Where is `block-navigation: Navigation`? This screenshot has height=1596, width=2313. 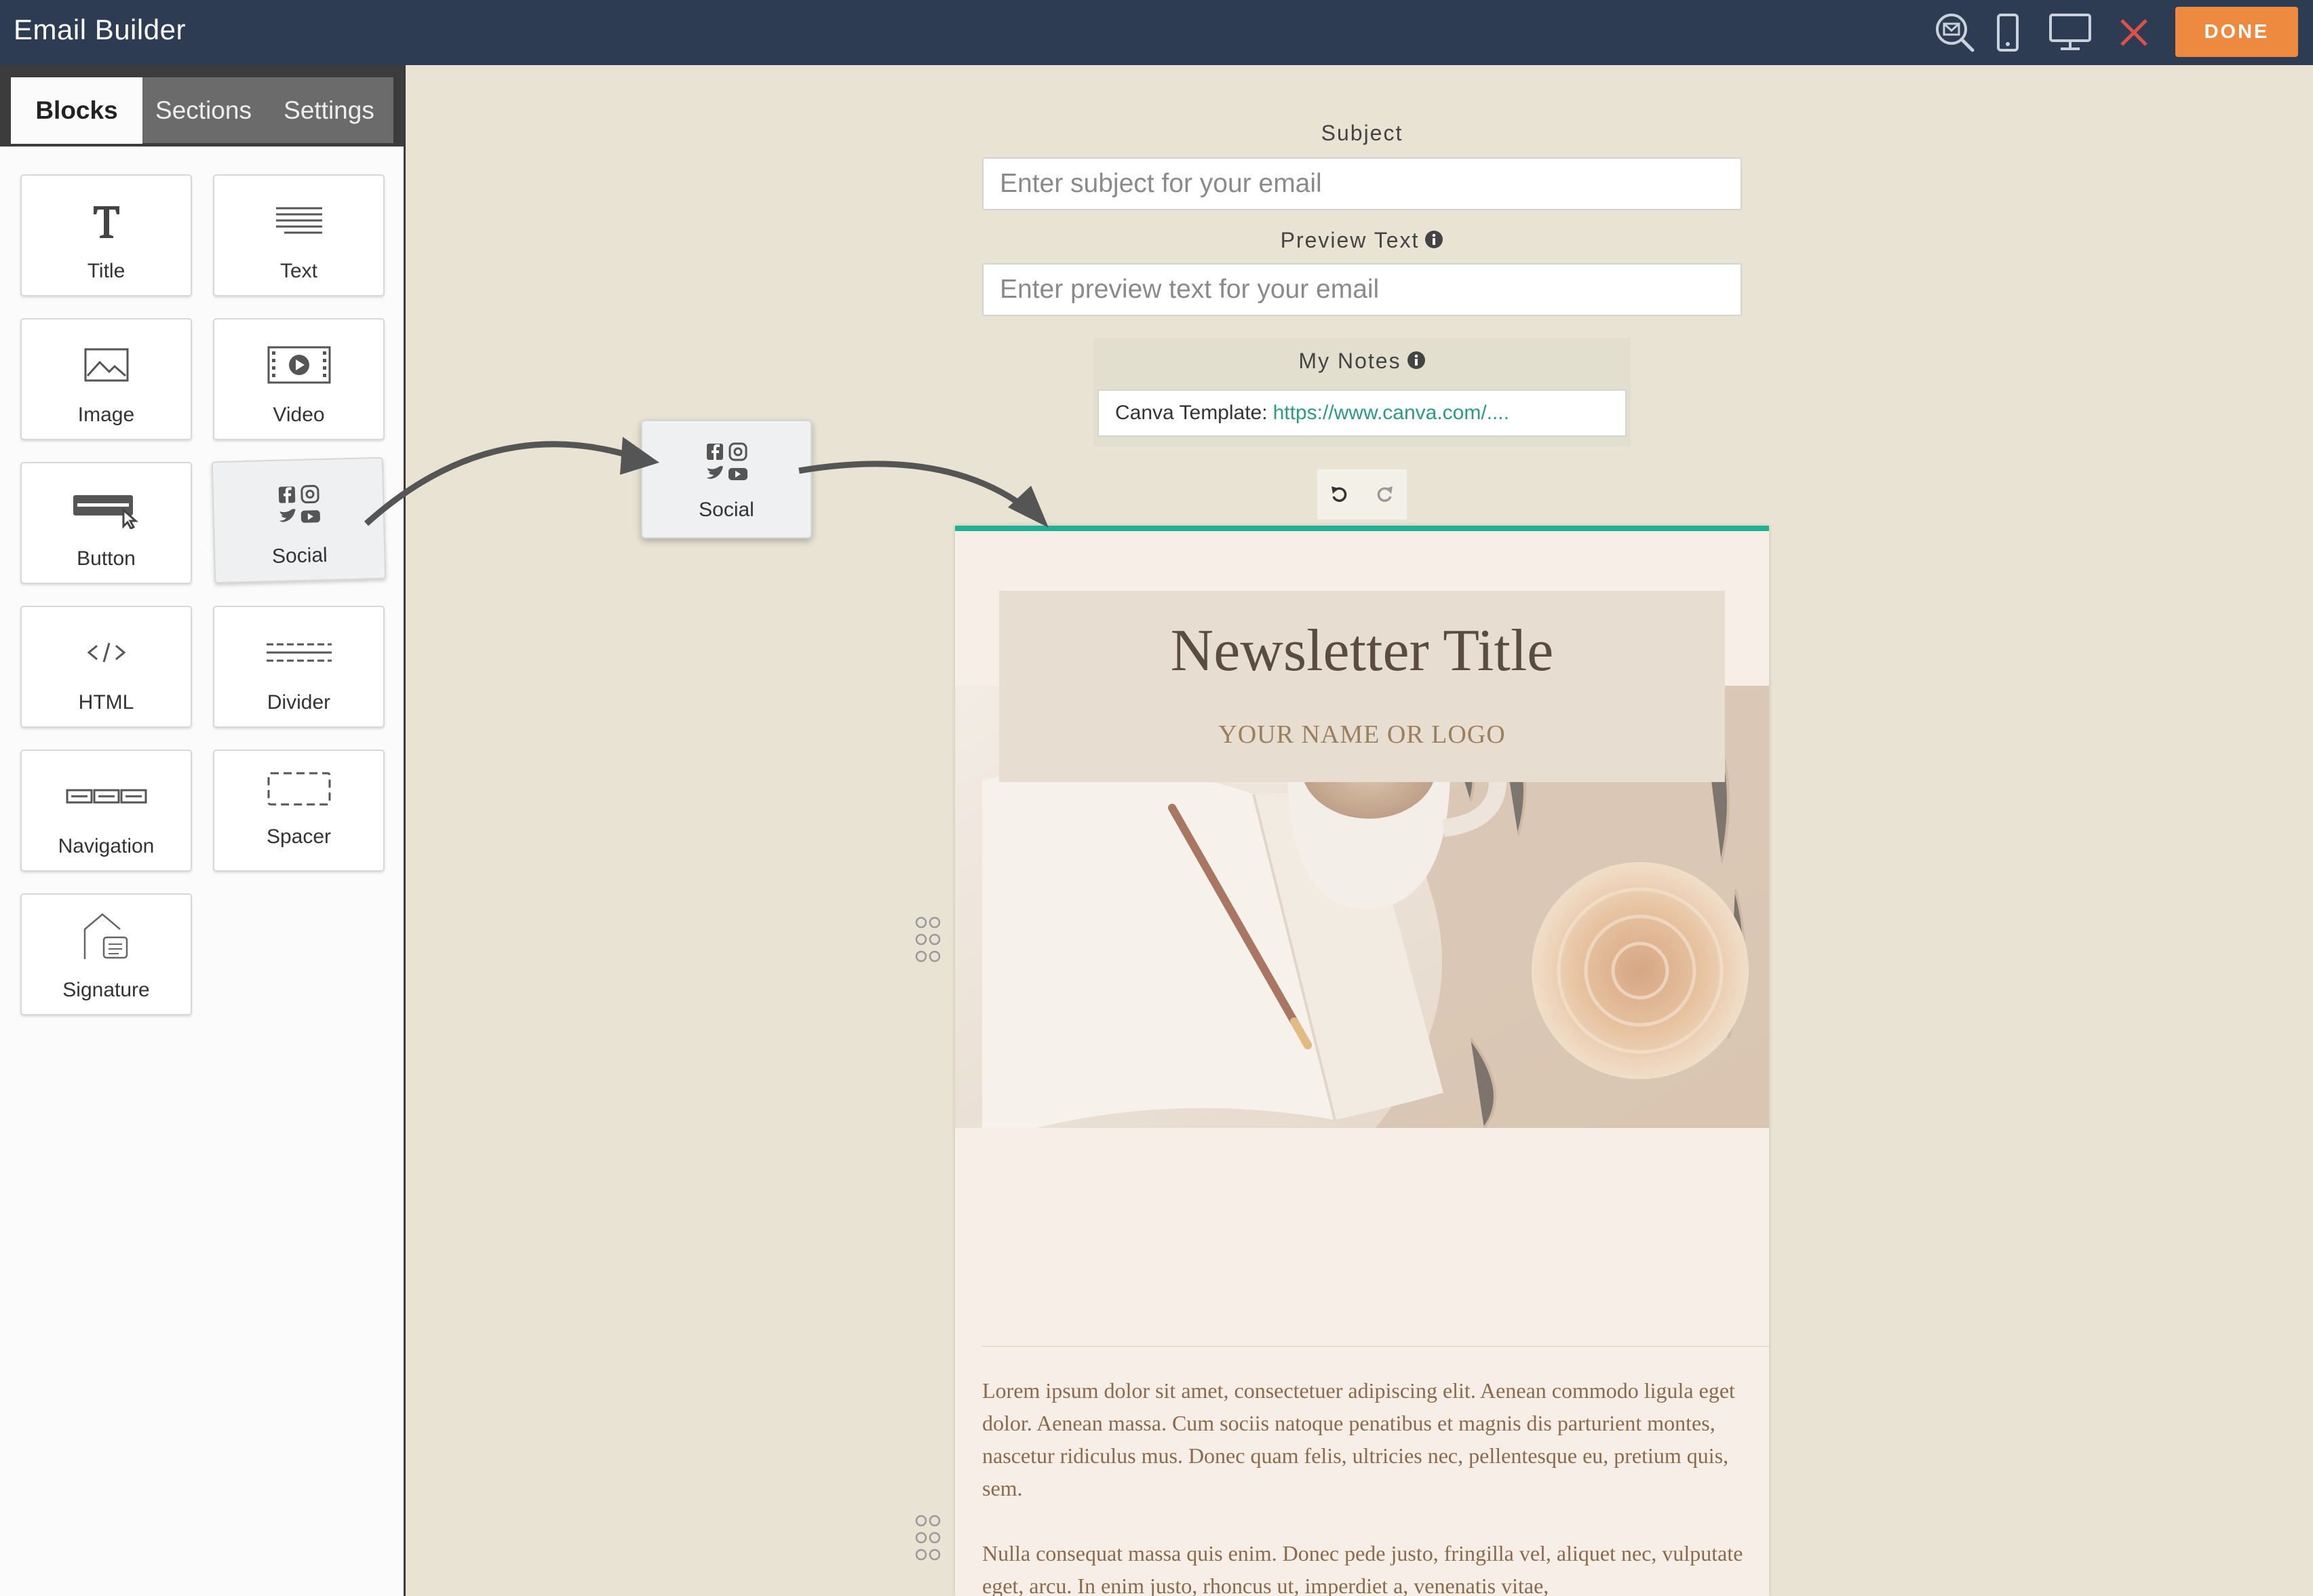
block-navigation: Navigation is located at coordinates (106, 811).